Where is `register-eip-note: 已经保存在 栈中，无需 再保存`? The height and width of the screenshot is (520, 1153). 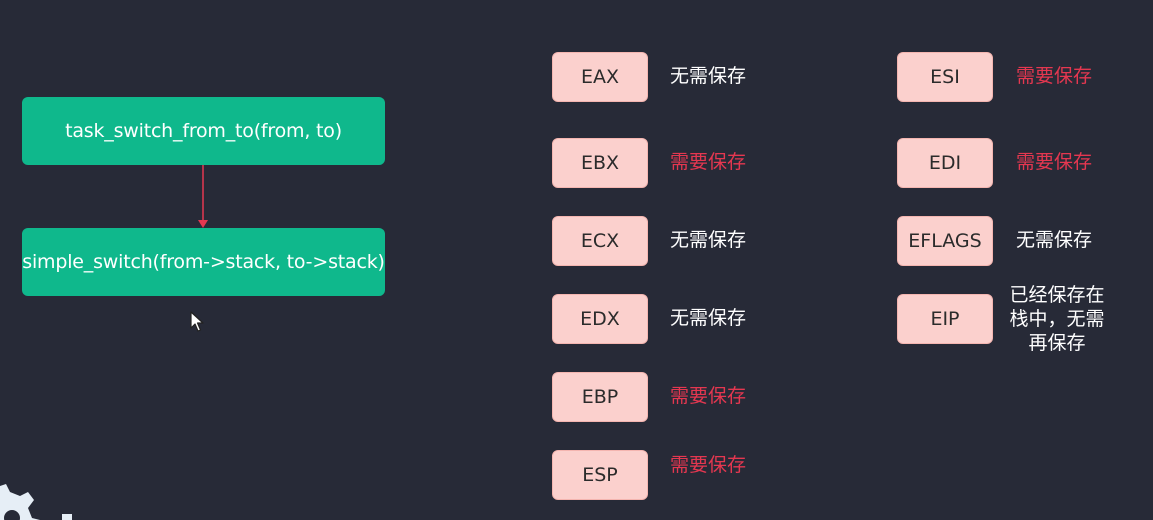 register-eip-note: 已经保存在 栈中，无需 再保存 is located at coordinates (1057, 319).